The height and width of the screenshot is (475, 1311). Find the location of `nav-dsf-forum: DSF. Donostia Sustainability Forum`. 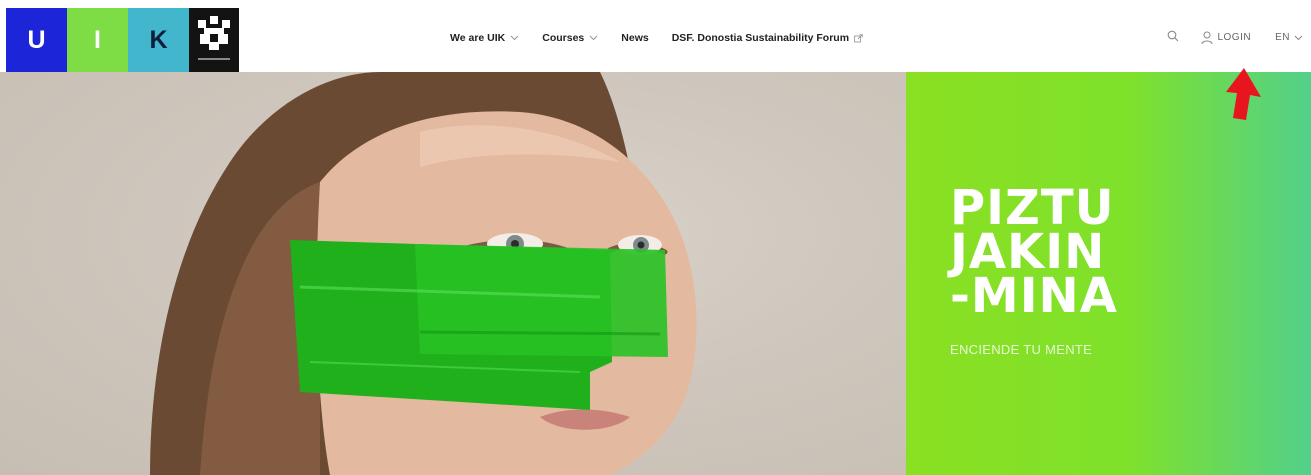

nav-dsf-forum: DSF. Donostia Sustainability Forum is located at coordinates (767, 38).